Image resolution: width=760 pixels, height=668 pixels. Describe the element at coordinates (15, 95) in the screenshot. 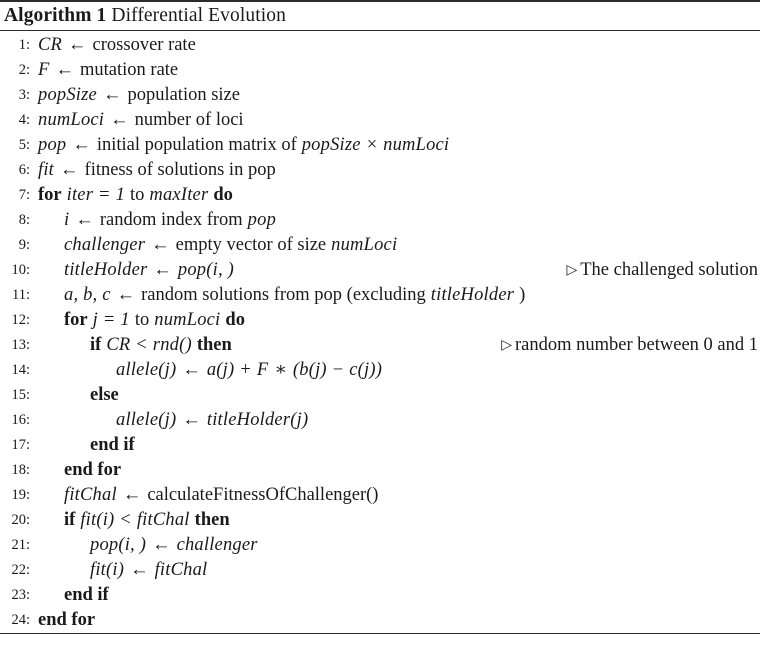

I see `line-number: 3` at that location.